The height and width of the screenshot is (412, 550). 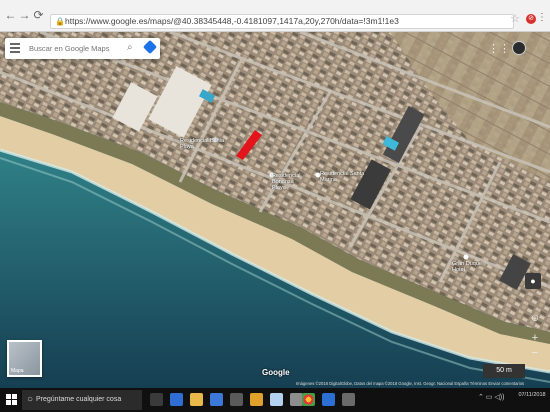 I want to click on forward-arrow-icon: →, so click(x=24, y=15).